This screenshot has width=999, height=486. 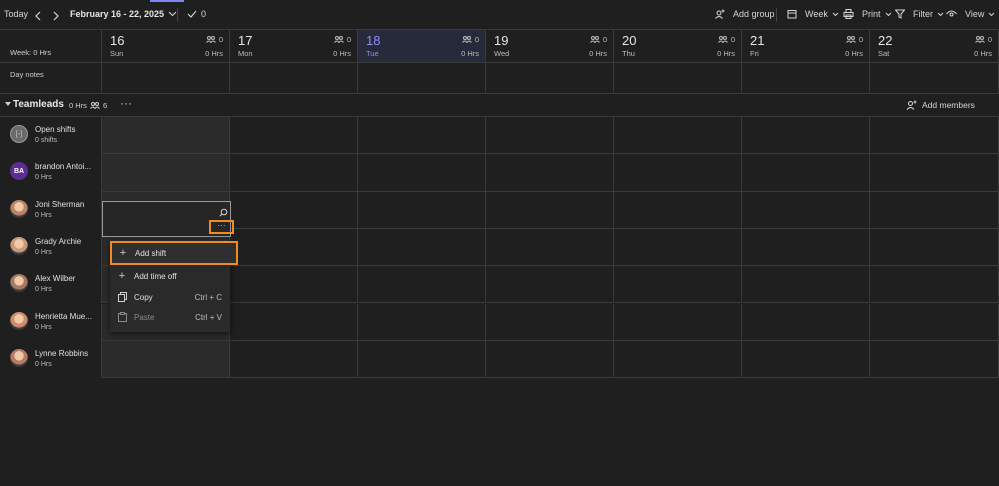 I want to click on day-header-5: 21 Fri 0 0 Hrs, so click(x=806, y=46).